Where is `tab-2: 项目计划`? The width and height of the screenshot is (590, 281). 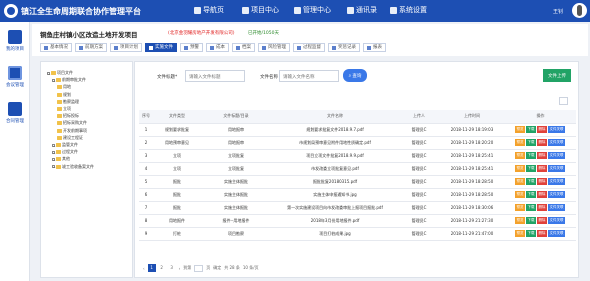
tab-2: 项目计划 is located at coordinates (126, 47).